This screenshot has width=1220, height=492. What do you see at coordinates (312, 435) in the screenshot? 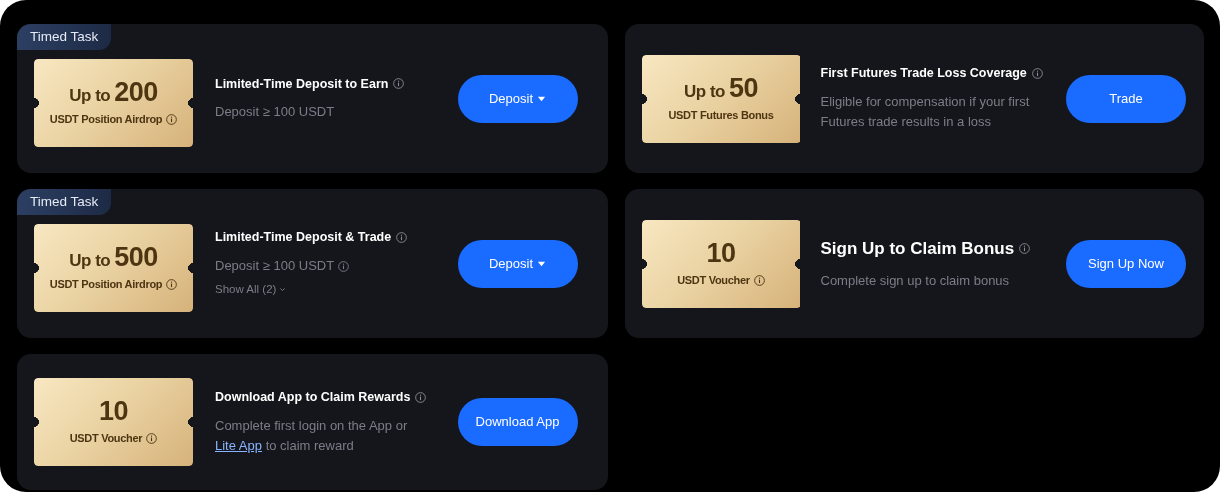
I see `task-description: Complete first login on the App or Lite App to claim reward` at bounding box center [312, 435].